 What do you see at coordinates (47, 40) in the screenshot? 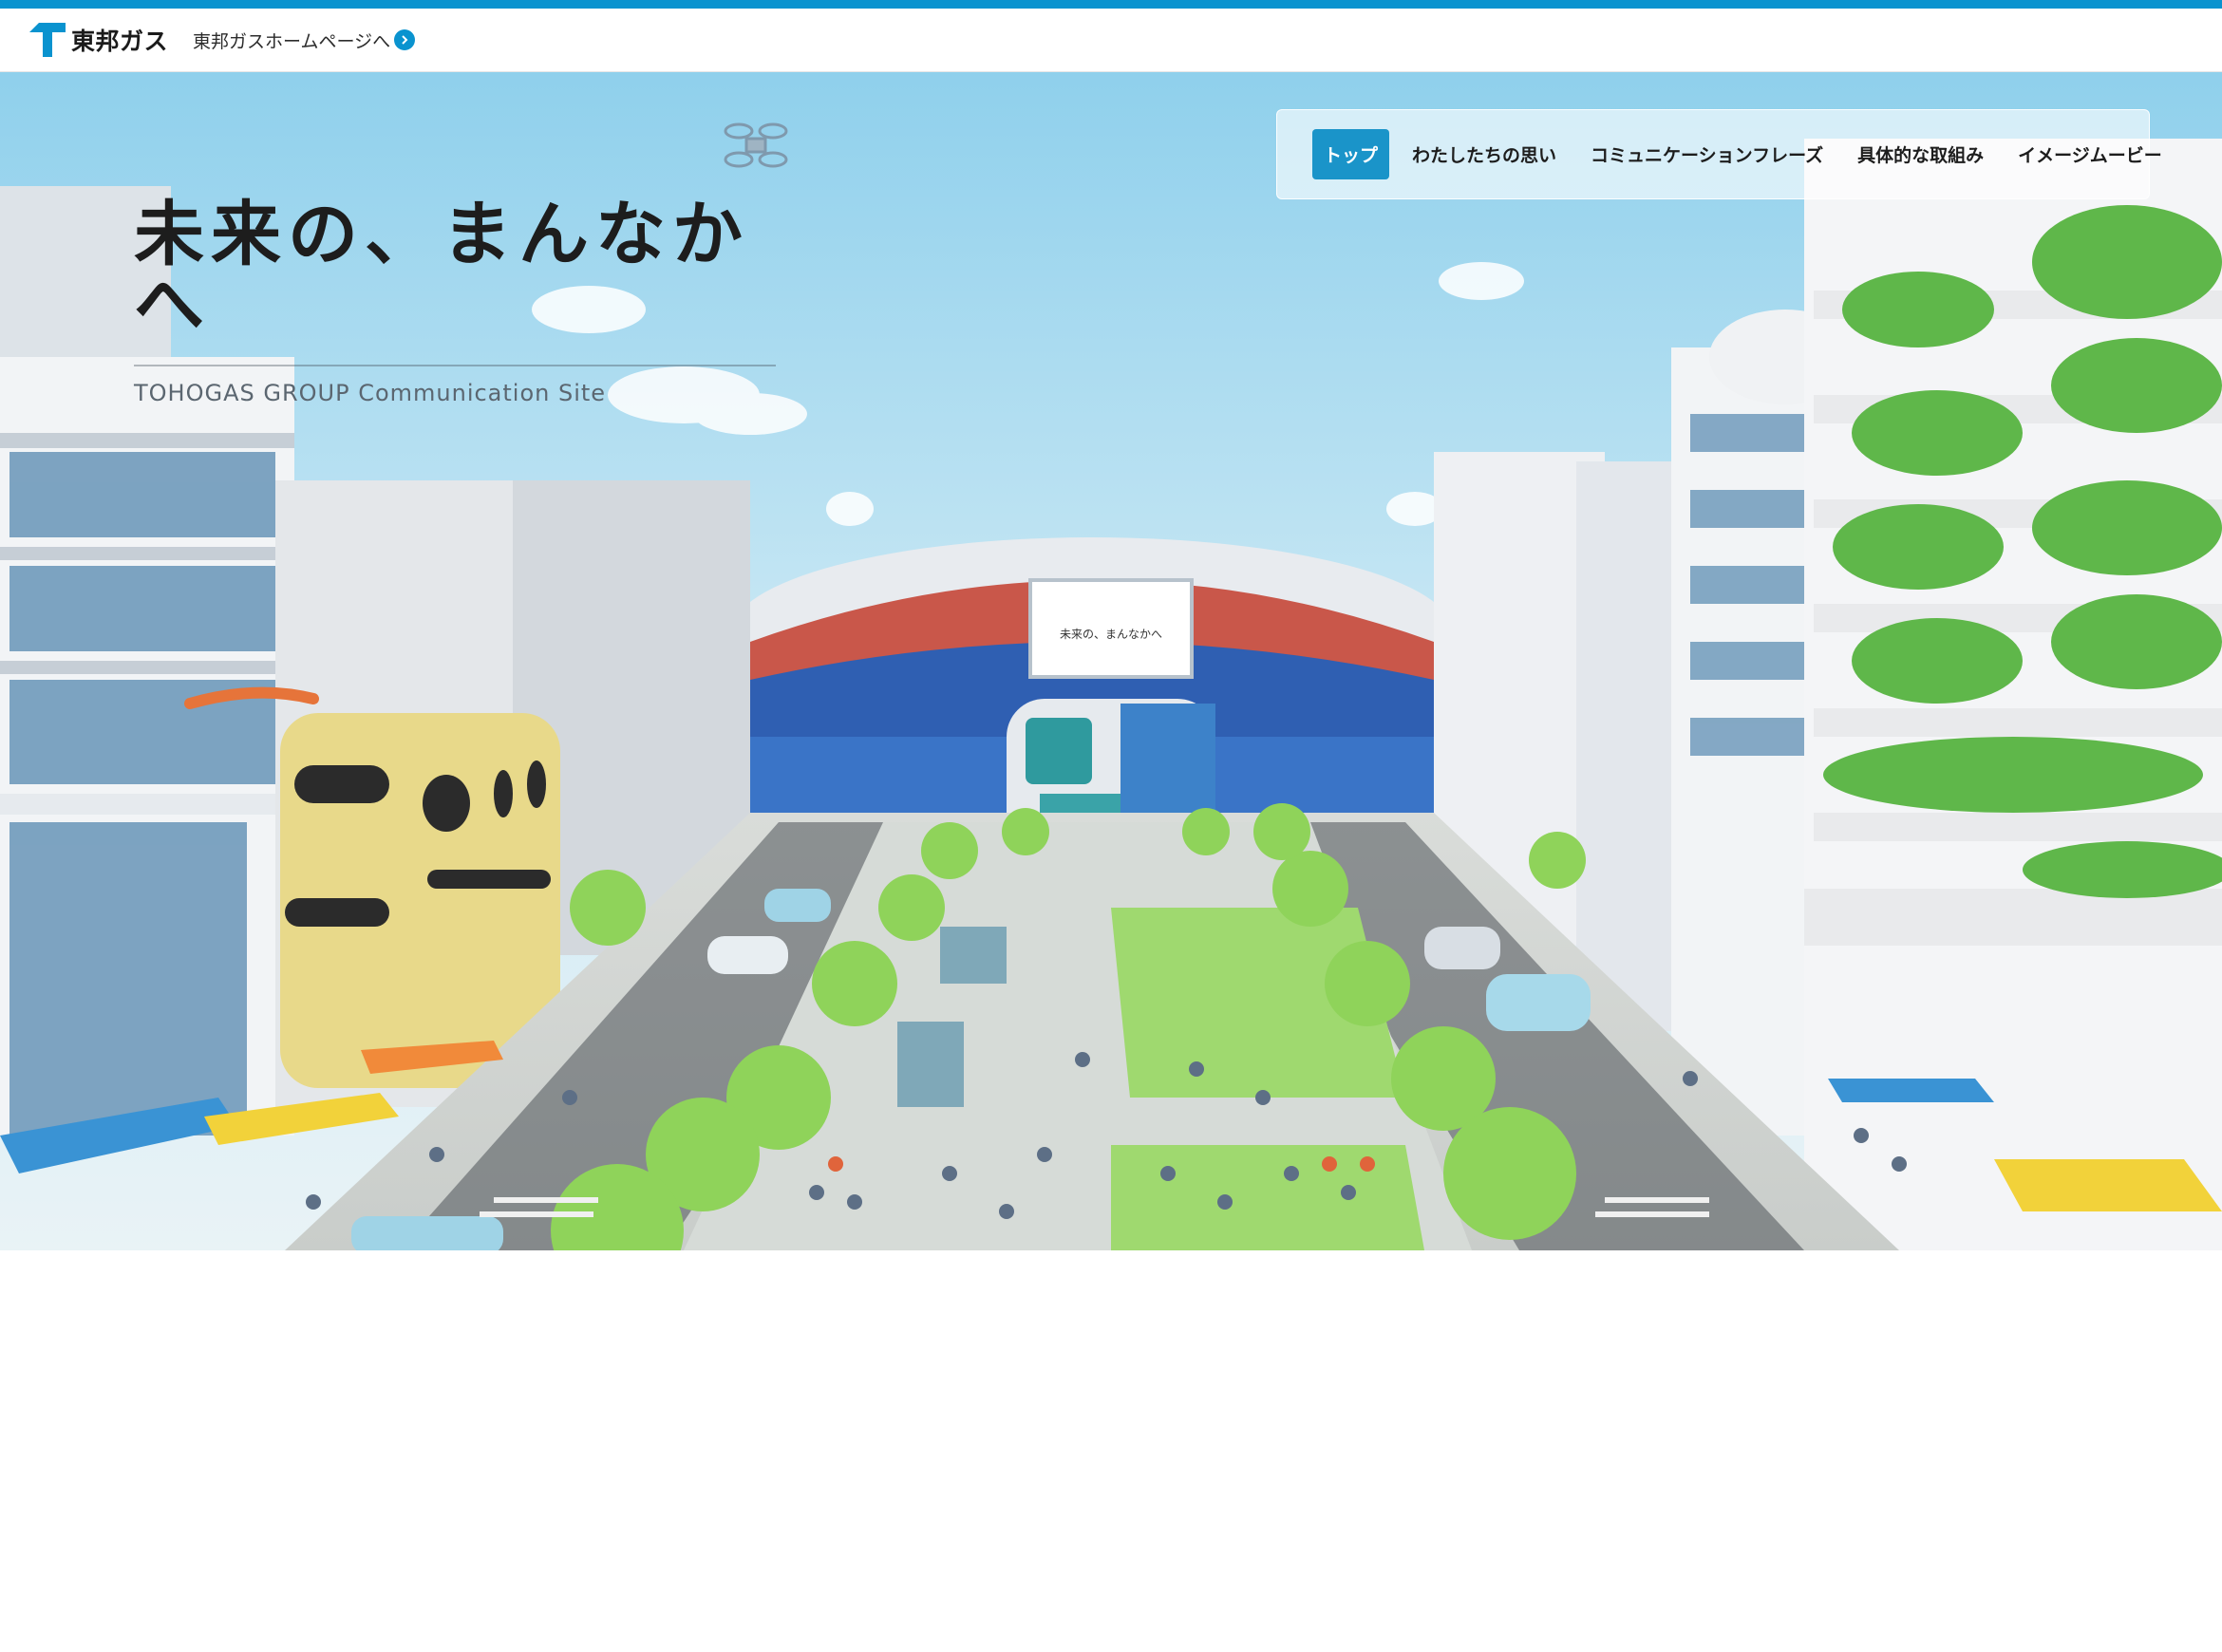
I see `tohogas-logo-icon` at bounding box center [47, 40].